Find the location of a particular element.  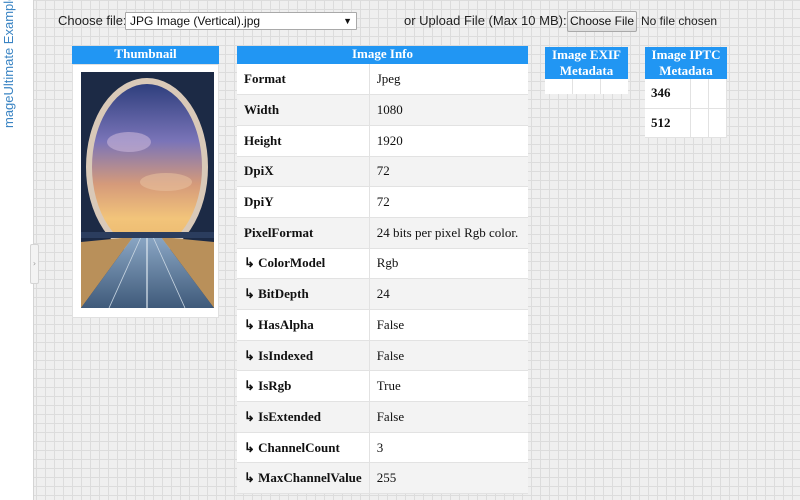

exif-header: Image EXIF Metadata is located at coordinates (586, 63).